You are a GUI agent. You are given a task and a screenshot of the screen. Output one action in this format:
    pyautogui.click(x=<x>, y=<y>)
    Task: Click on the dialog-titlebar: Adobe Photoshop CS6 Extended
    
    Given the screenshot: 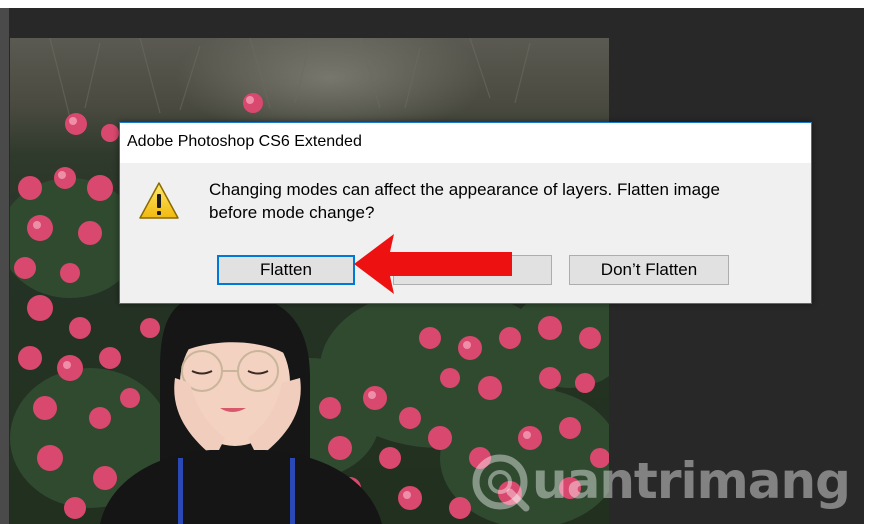 What is the action you would take?
    pyautogui.click(x=465, y=143)
    